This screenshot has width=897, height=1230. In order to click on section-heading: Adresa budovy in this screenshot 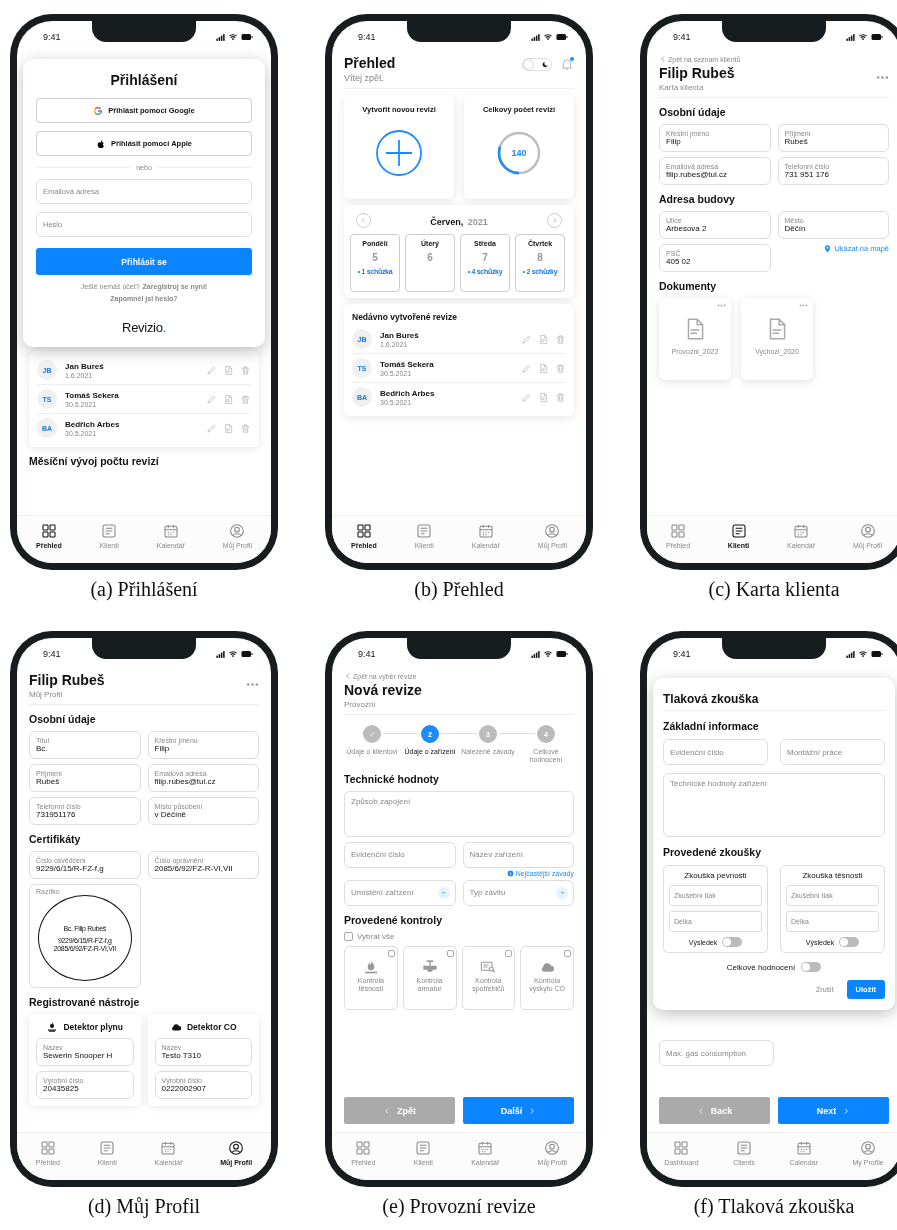, I will do `click(697, 199)`.